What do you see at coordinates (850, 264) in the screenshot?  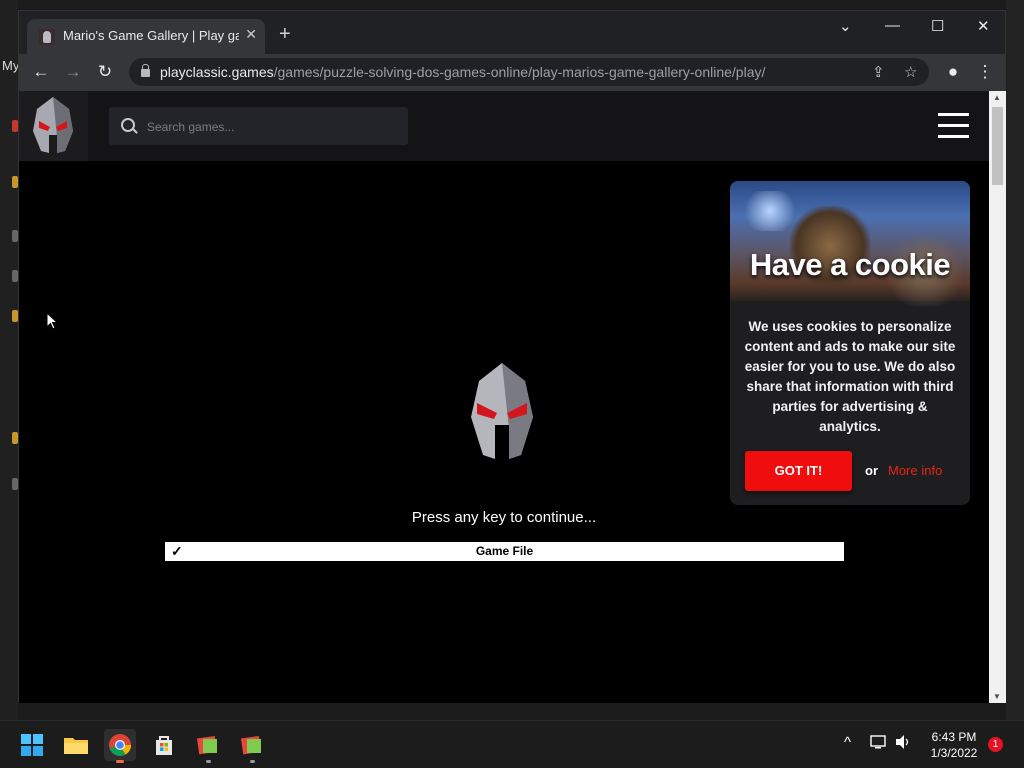 I see `cookie-heading: Have a cookie` at bounding box center [850, 264].